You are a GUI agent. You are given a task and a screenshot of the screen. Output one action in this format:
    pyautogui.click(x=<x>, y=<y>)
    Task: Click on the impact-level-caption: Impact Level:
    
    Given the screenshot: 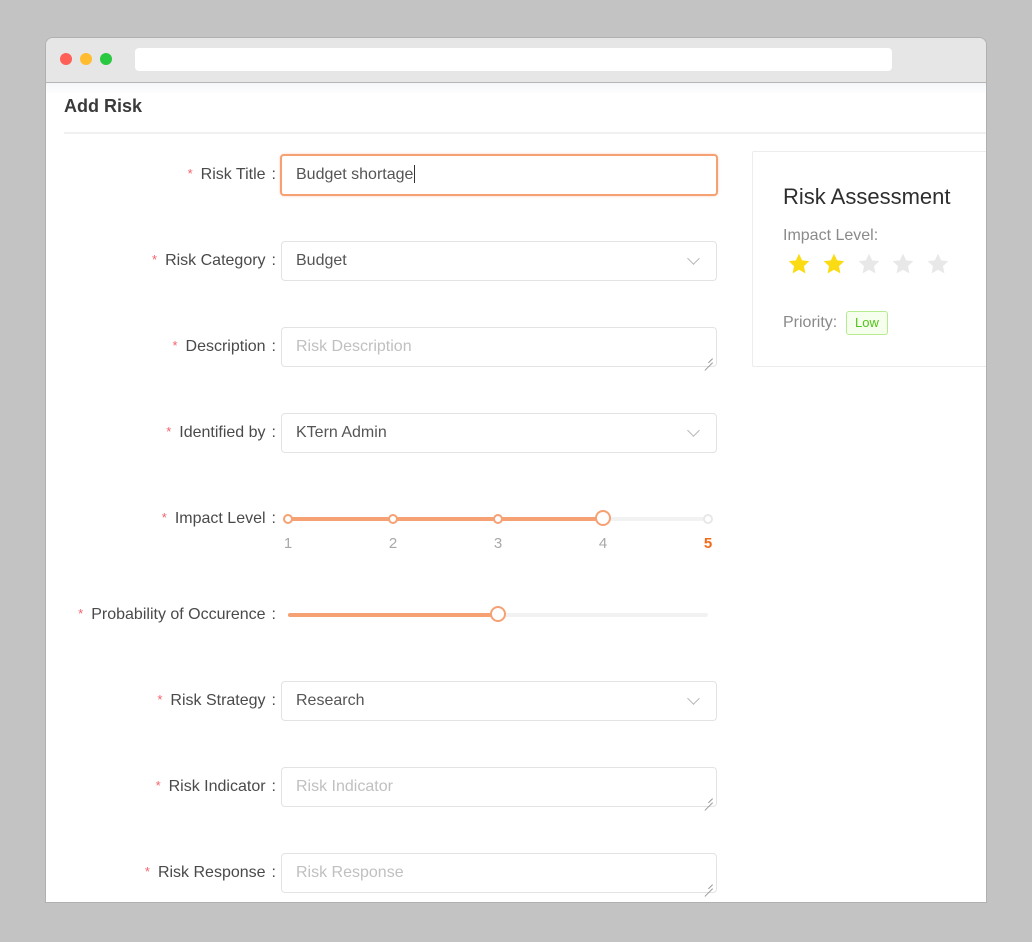 What is the action you would take?
    pyautogui.click(x=831, y=235)
    